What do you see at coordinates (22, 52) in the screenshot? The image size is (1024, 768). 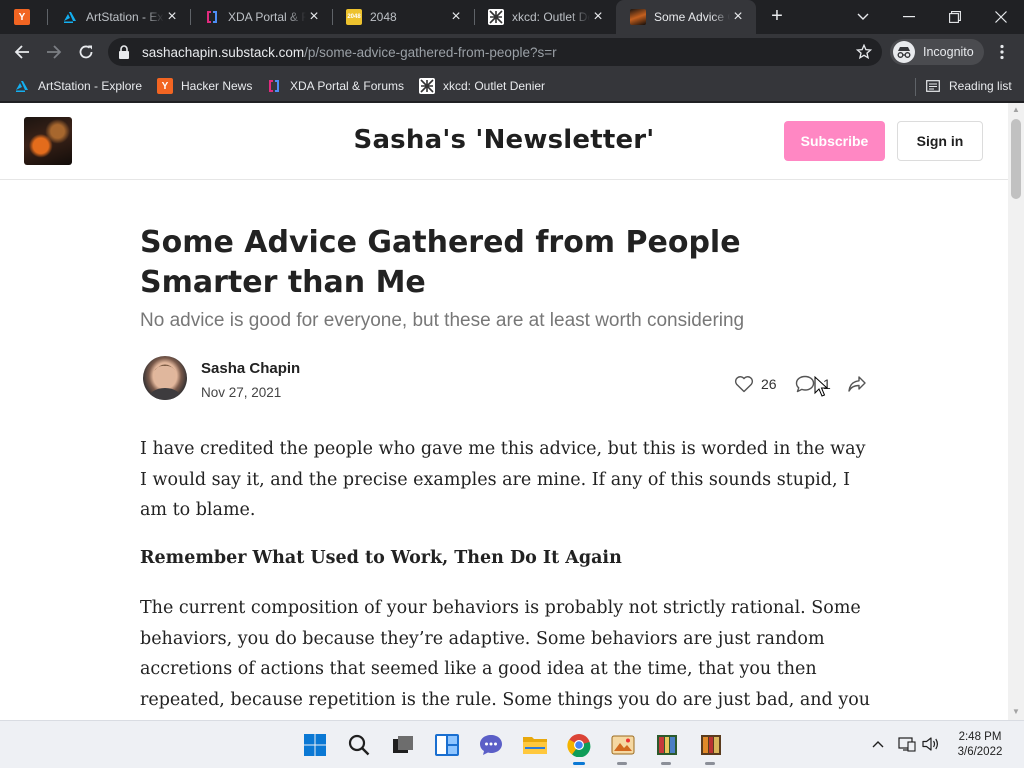 I see `back-button` at bounding box center [22, 52].